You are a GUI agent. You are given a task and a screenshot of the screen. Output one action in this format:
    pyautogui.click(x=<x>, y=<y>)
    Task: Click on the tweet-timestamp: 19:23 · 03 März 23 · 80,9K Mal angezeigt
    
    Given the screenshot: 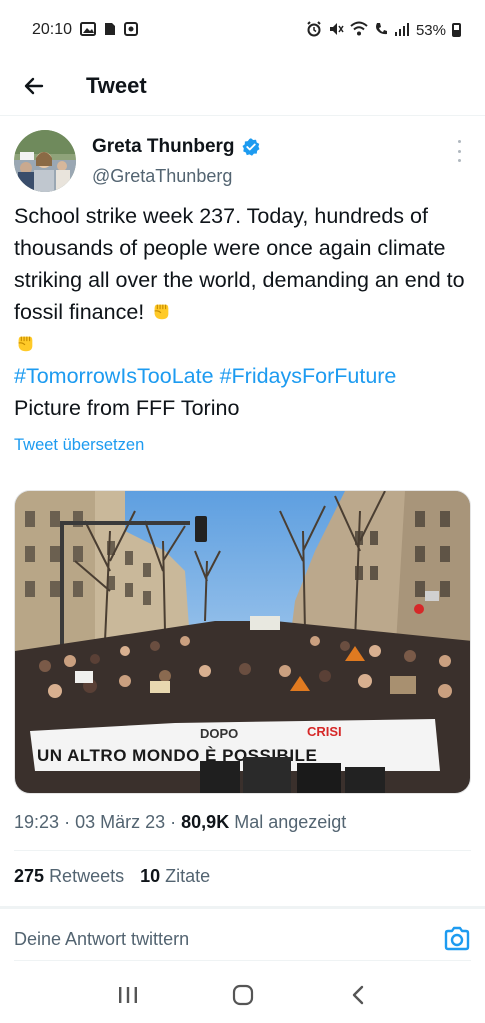 What is the action you would take?
    pyautogui.click(x=180, y=822)
    